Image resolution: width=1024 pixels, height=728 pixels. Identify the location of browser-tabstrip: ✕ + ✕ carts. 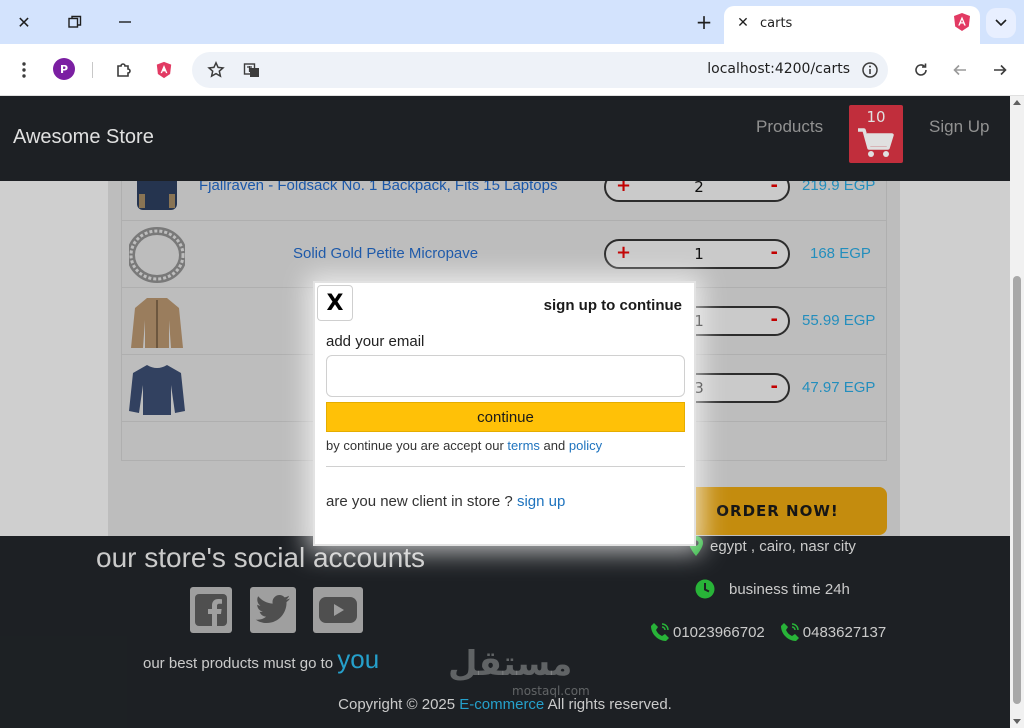
(512, 22).